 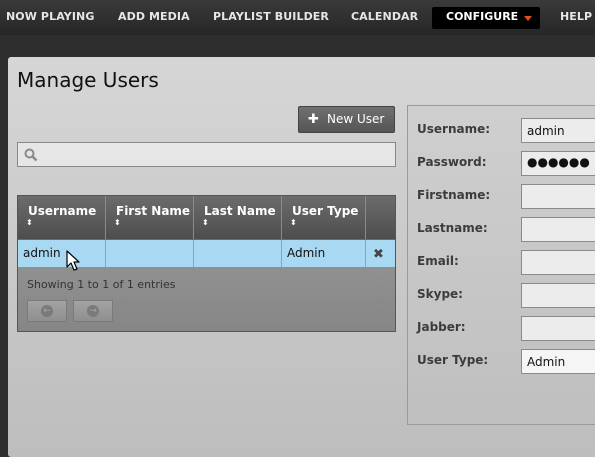 What do you see at coordinates (356, 119) in the screenshot?
I see `new-user-label: New User` at bounding box center [356, 119].